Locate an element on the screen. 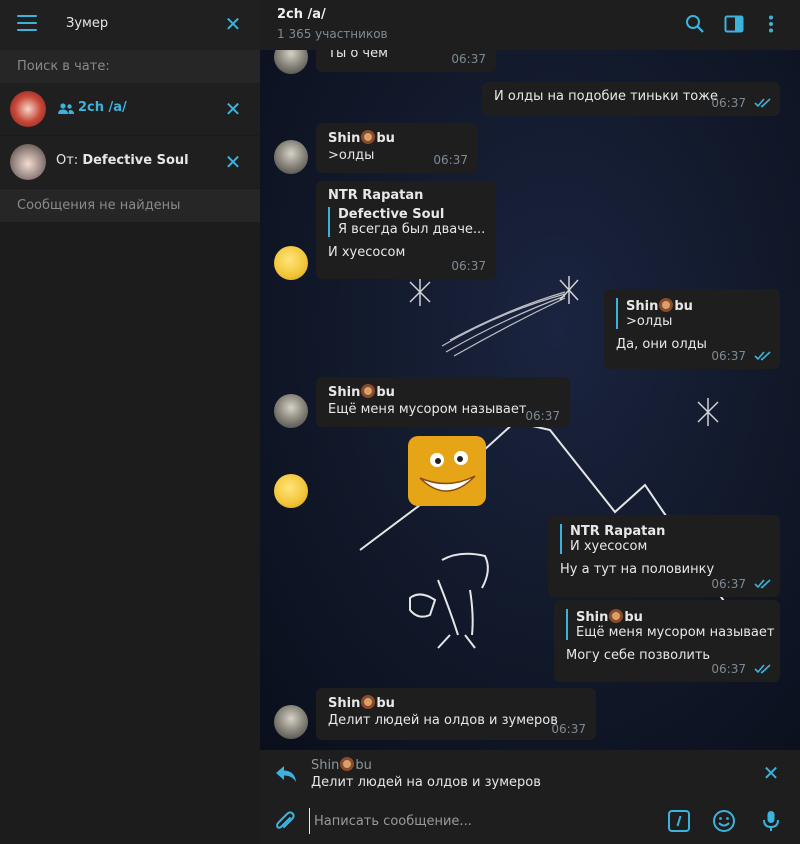  message-composer is located at coordinates (530, 821).